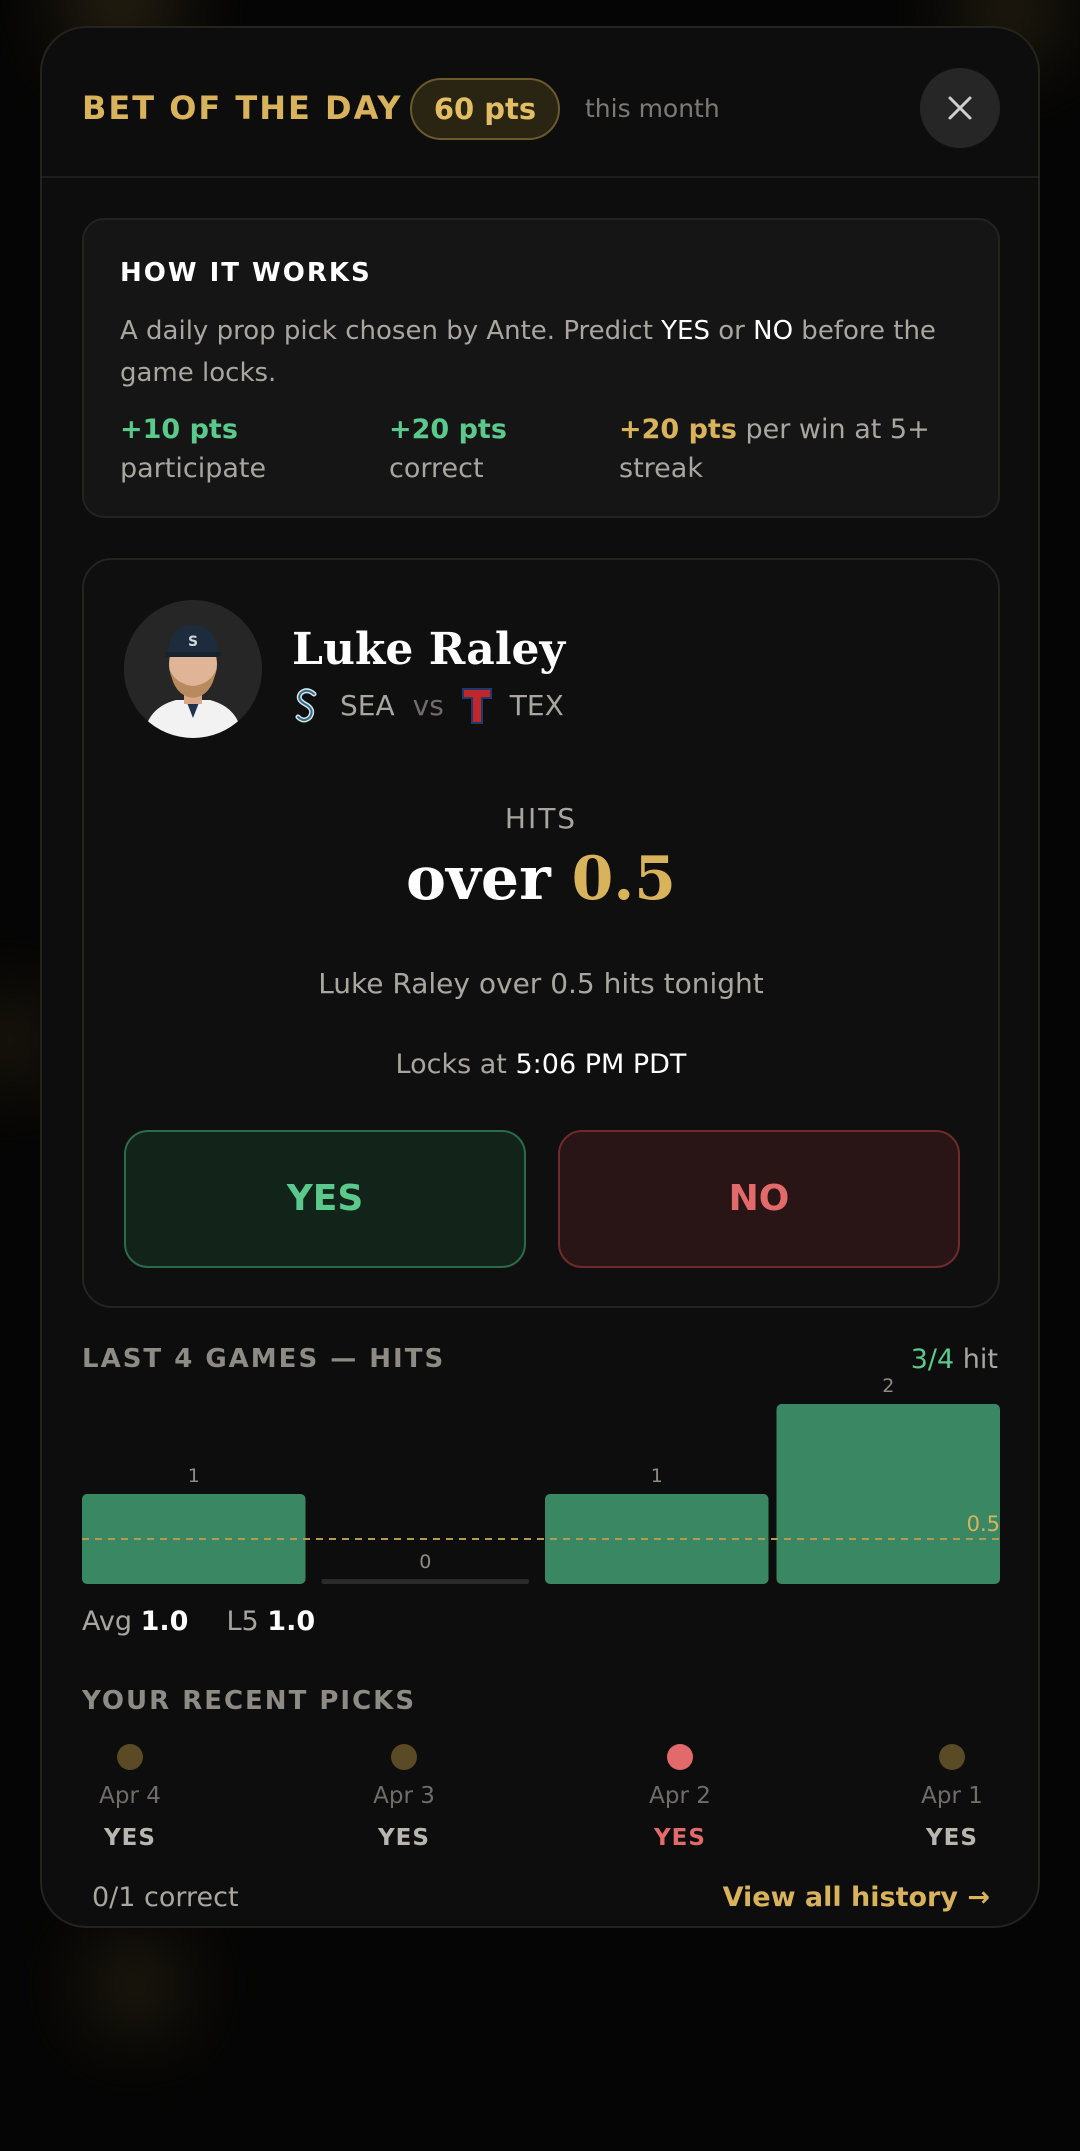 The width and height of the screenshot is (1080, 2151). I want to click on recent-pick: Apr 2 YES, so click(680, 1796).